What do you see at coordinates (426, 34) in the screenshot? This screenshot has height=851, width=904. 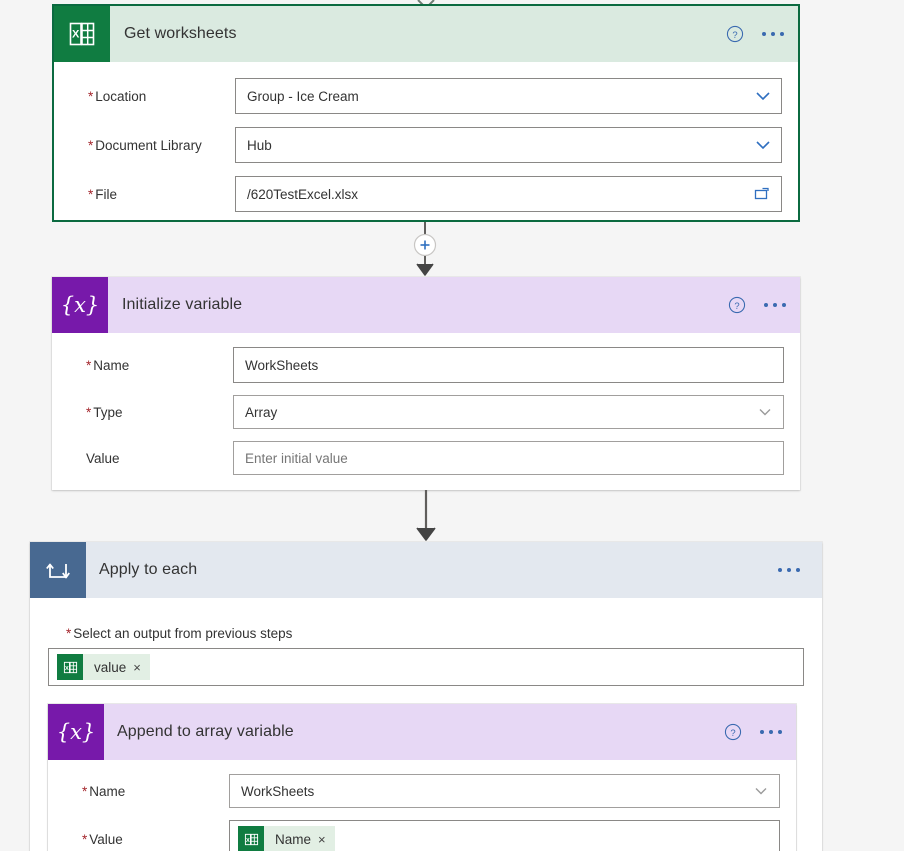 I see `card-header: X Get worksheets ?` at bounding box center [426, 34].